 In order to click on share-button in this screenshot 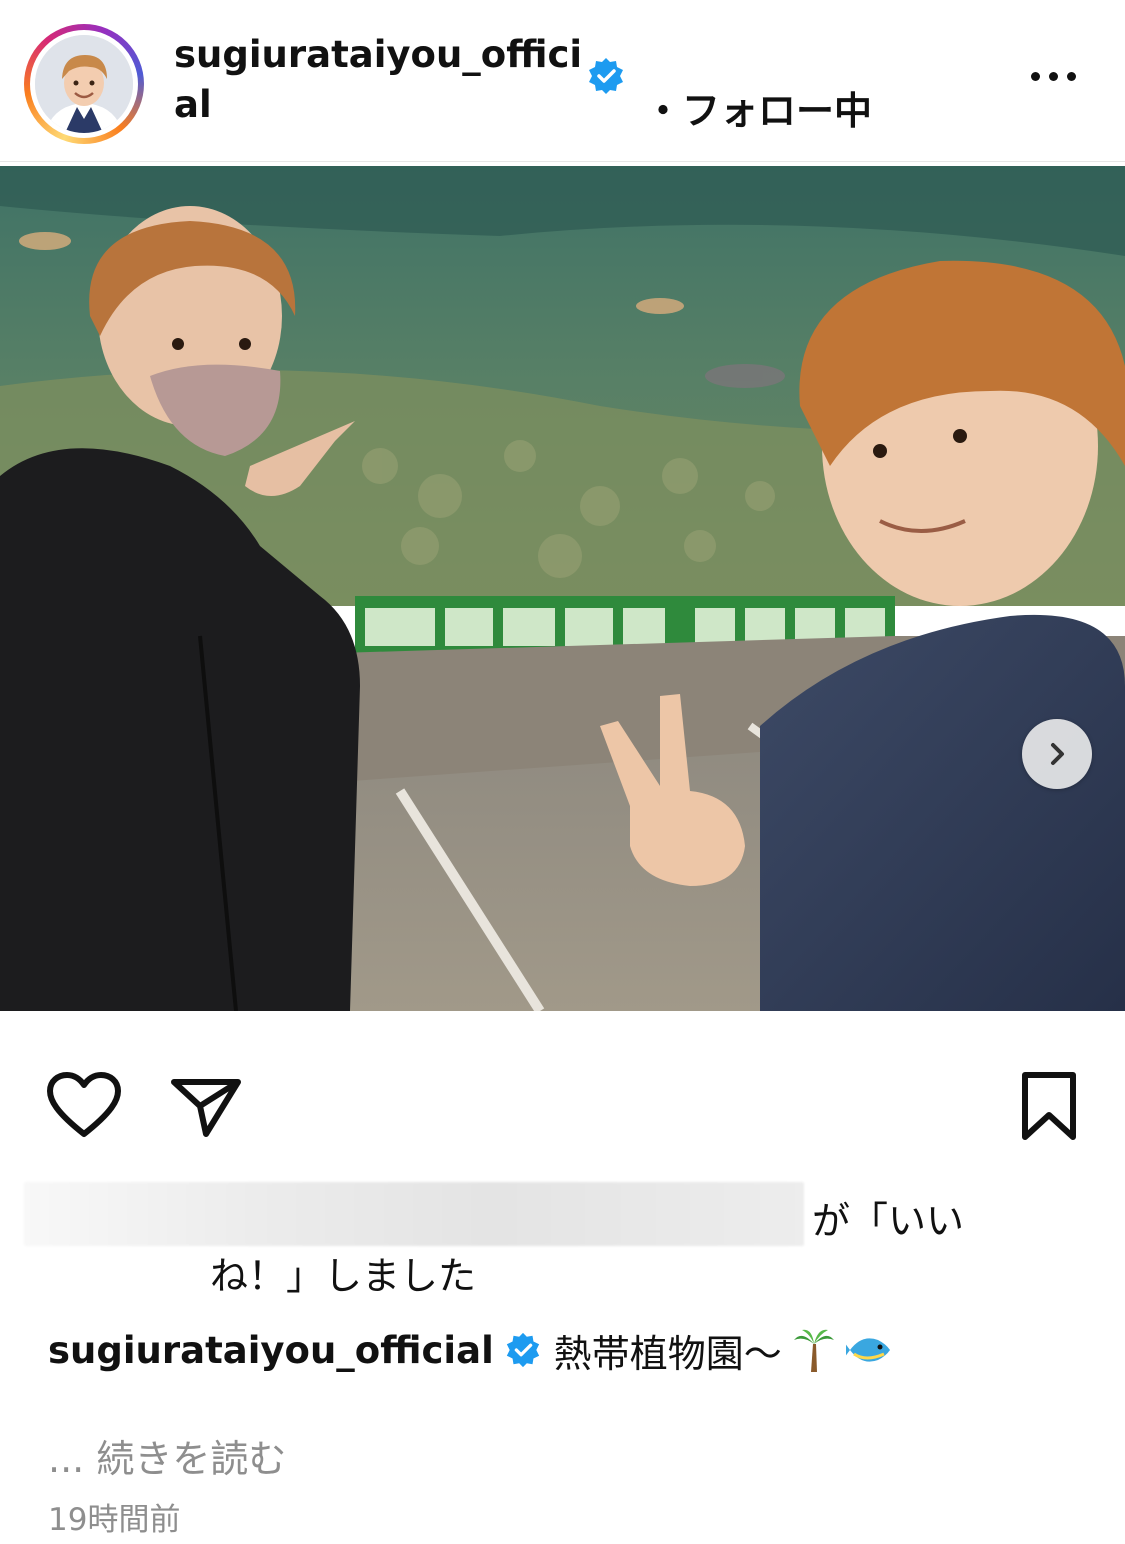, I will do `click(206, 1104)`.